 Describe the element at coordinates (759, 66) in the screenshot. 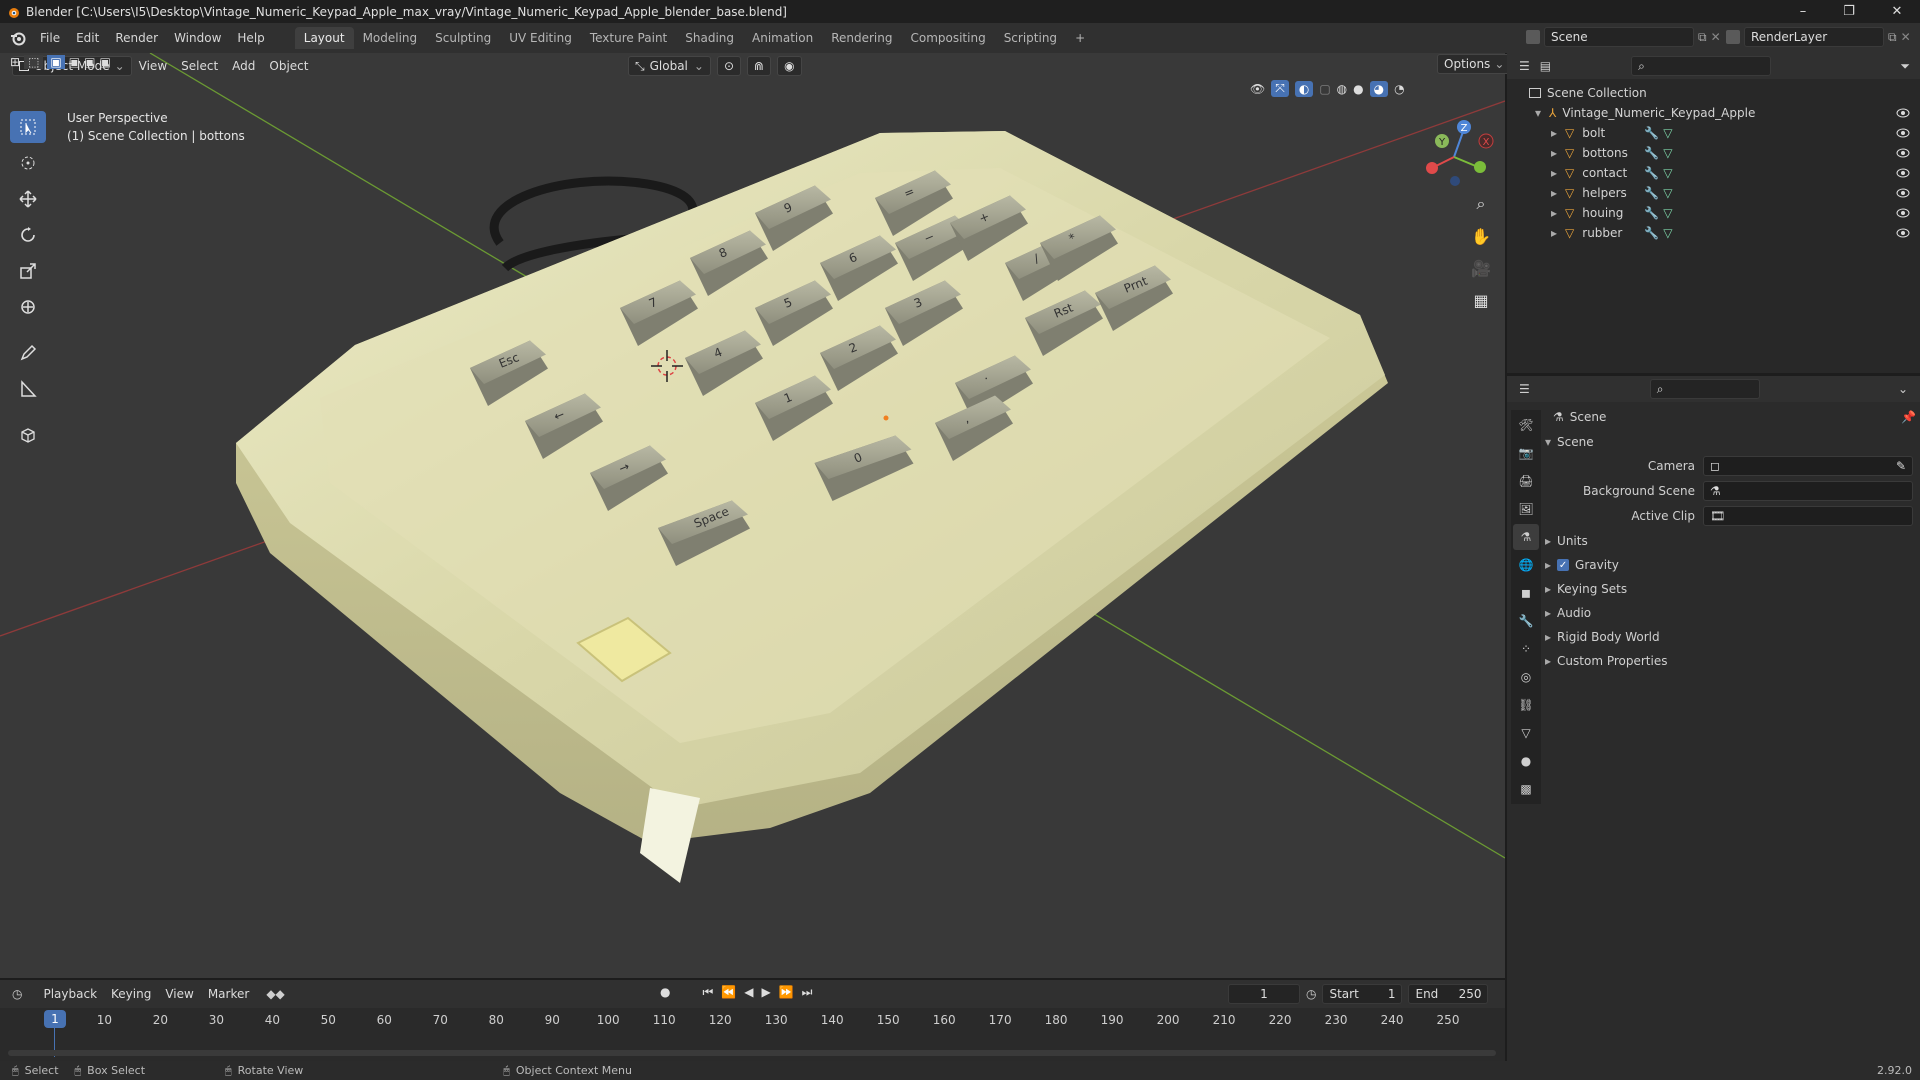

I see `snap-toggle: ⋒` at that location.